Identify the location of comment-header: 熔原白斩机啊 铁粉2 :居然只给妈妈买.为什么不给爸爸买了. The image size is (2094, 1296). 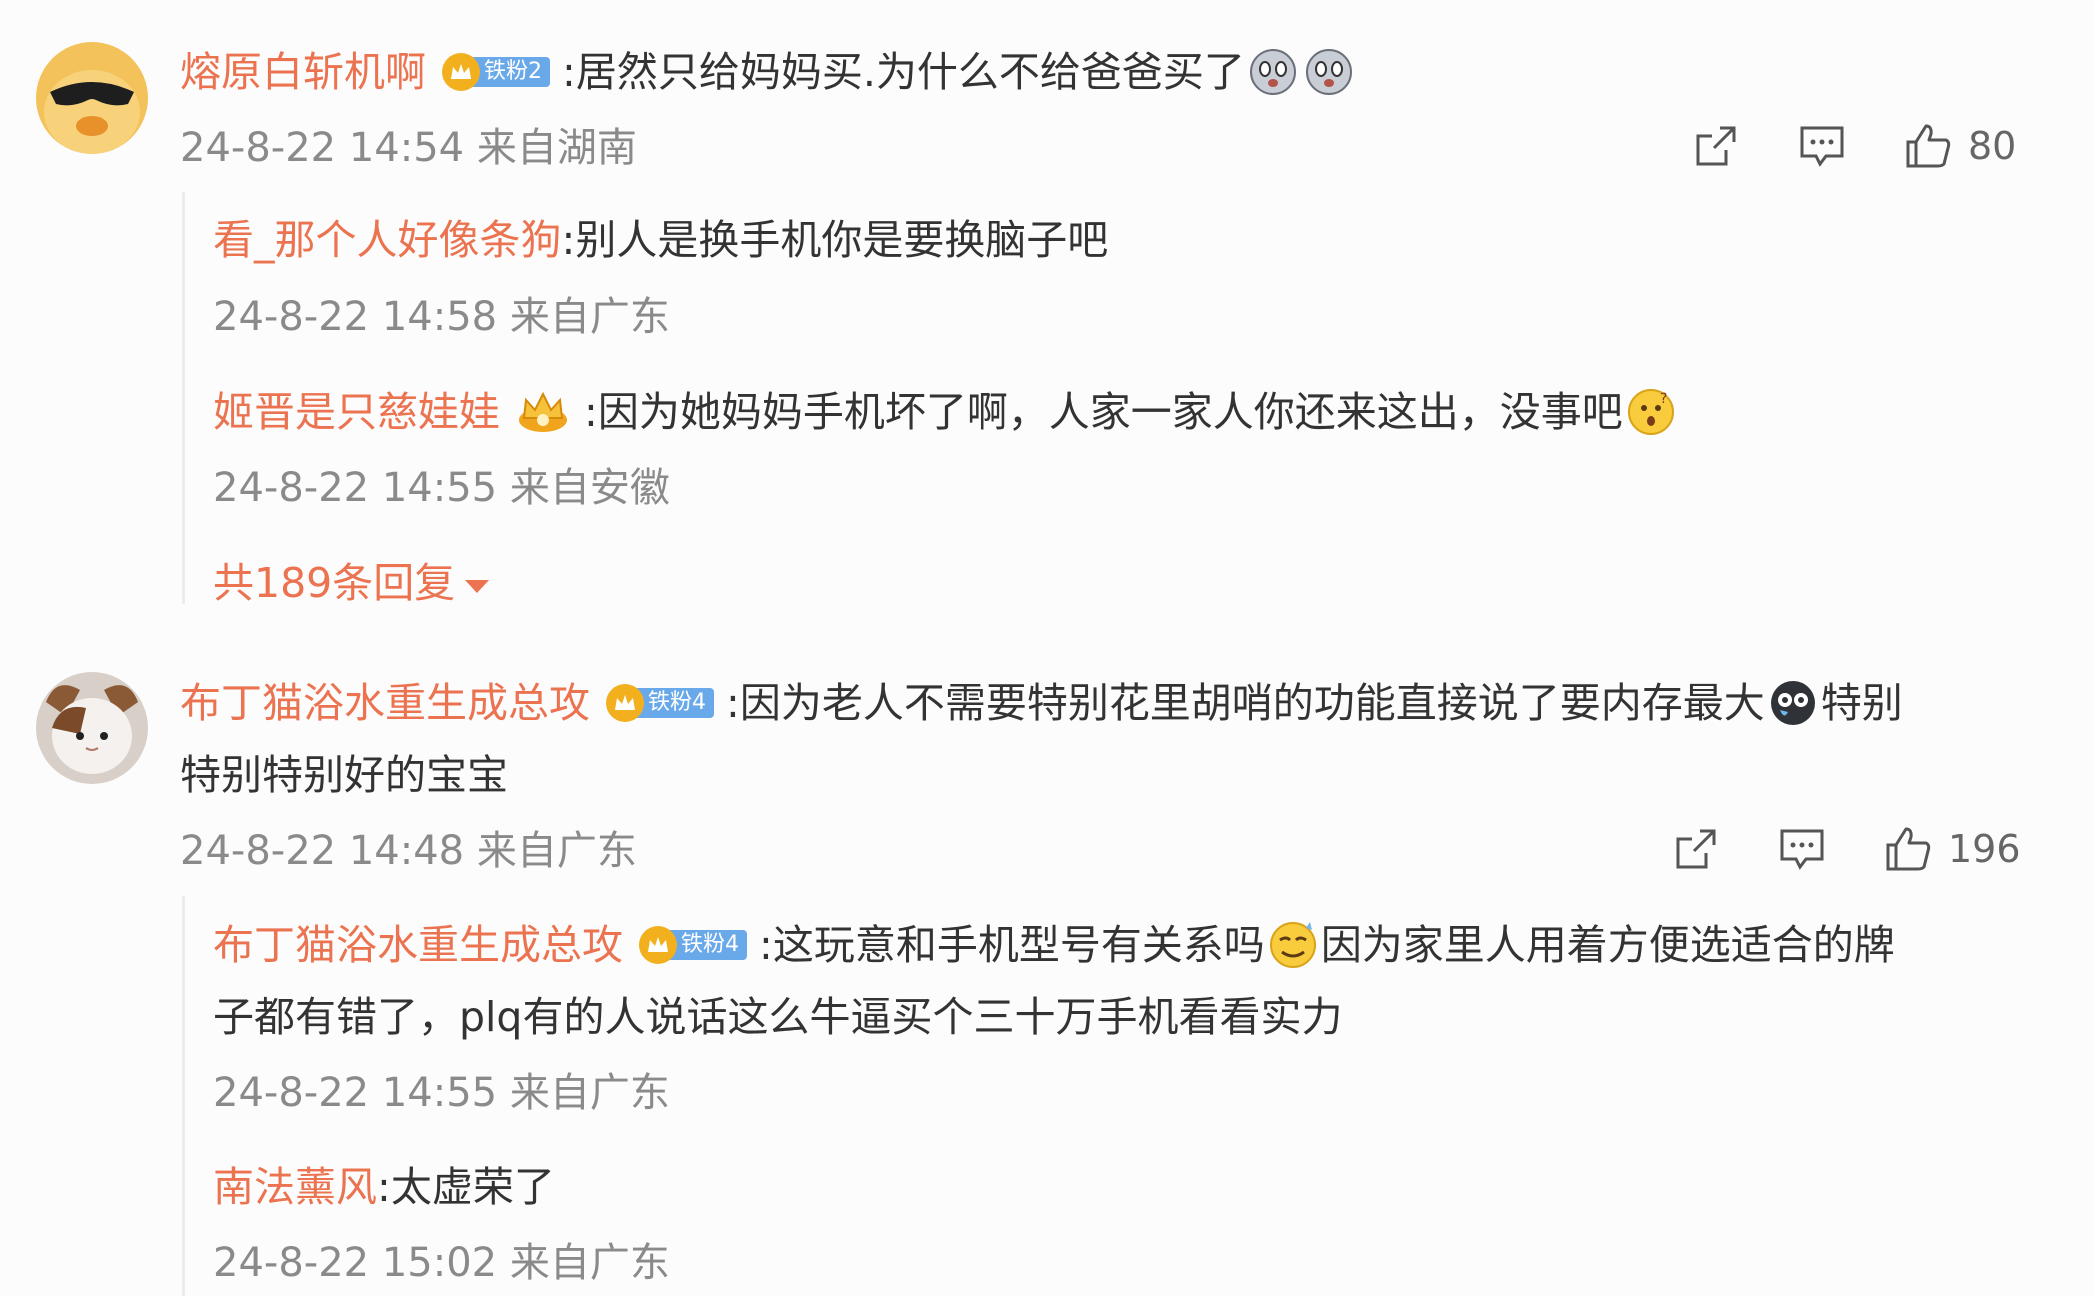
(768, 72).